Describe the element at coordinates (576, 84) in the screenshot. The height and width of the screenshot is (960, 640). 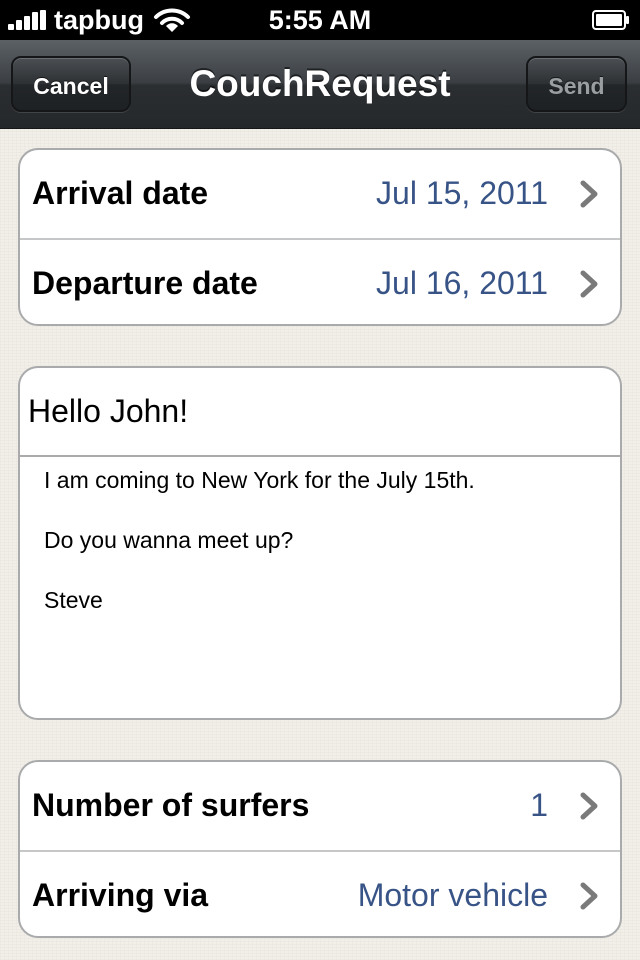
I see `send-button: Send` at that location.